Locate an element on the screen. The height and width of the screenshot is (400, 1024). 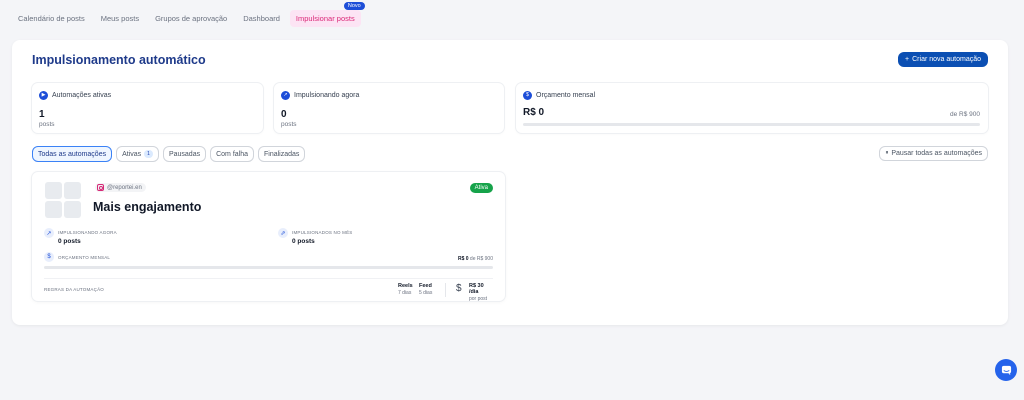
stat-label: Automações ativas is located at coordinates (82, 95).